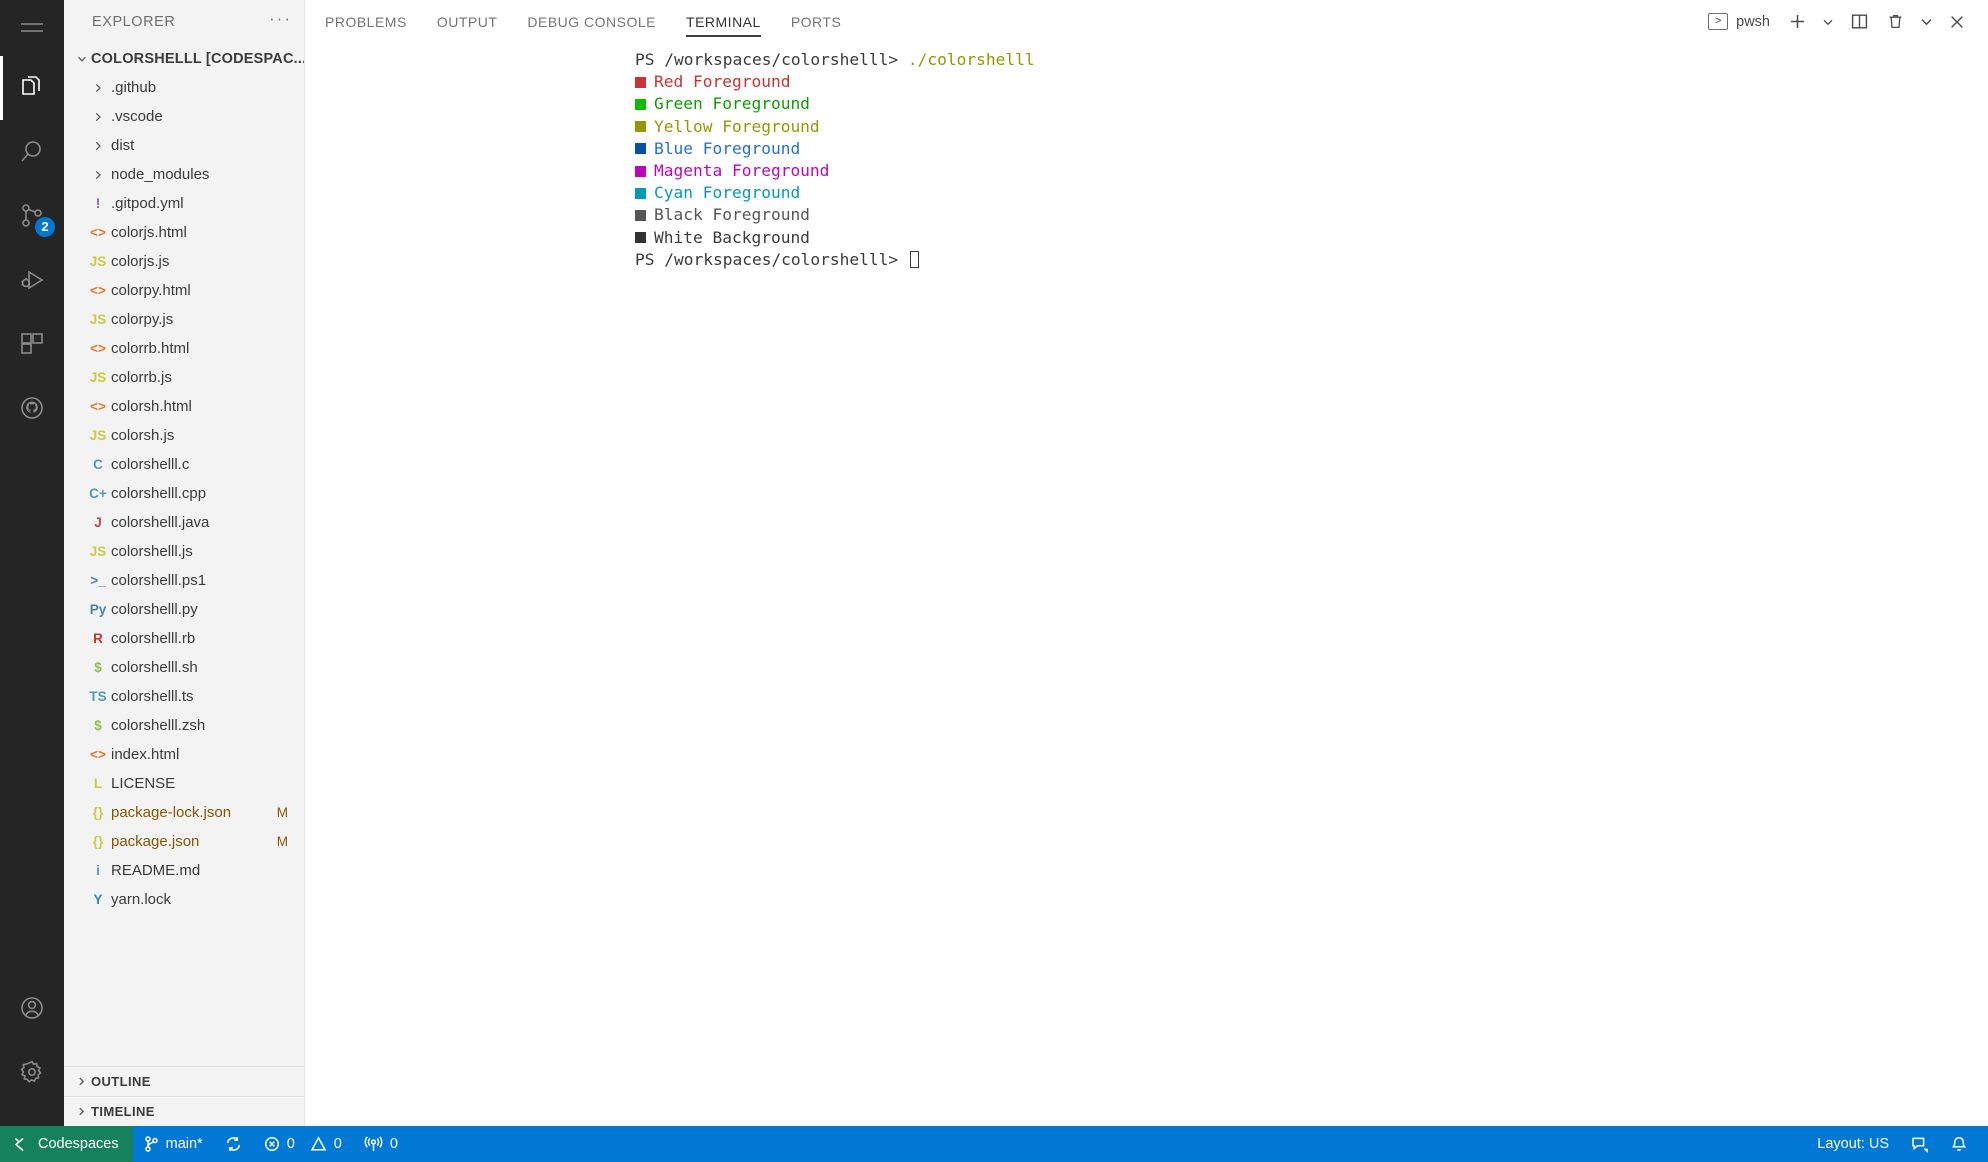  I want to click on file-name: colorshelll.sh, so click(154, 667).